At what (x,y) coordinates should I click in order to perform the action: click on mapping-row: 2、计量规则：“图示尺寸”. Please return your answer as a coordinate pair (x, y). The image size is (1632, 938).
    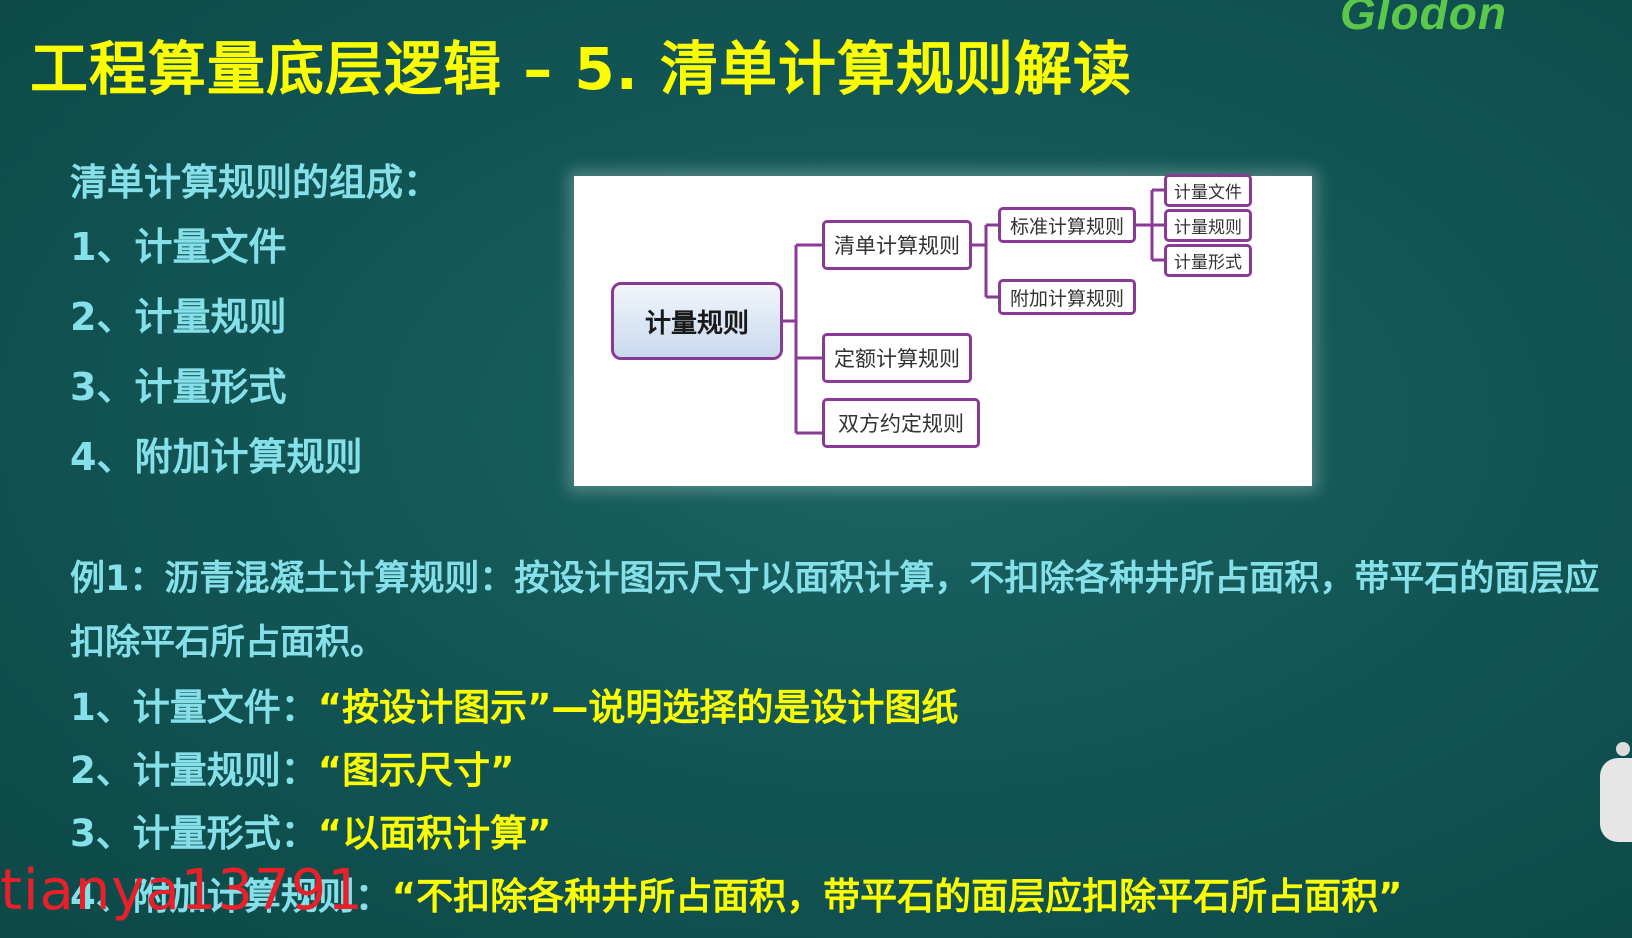
    Looking at the image, I should click on (292, 767).